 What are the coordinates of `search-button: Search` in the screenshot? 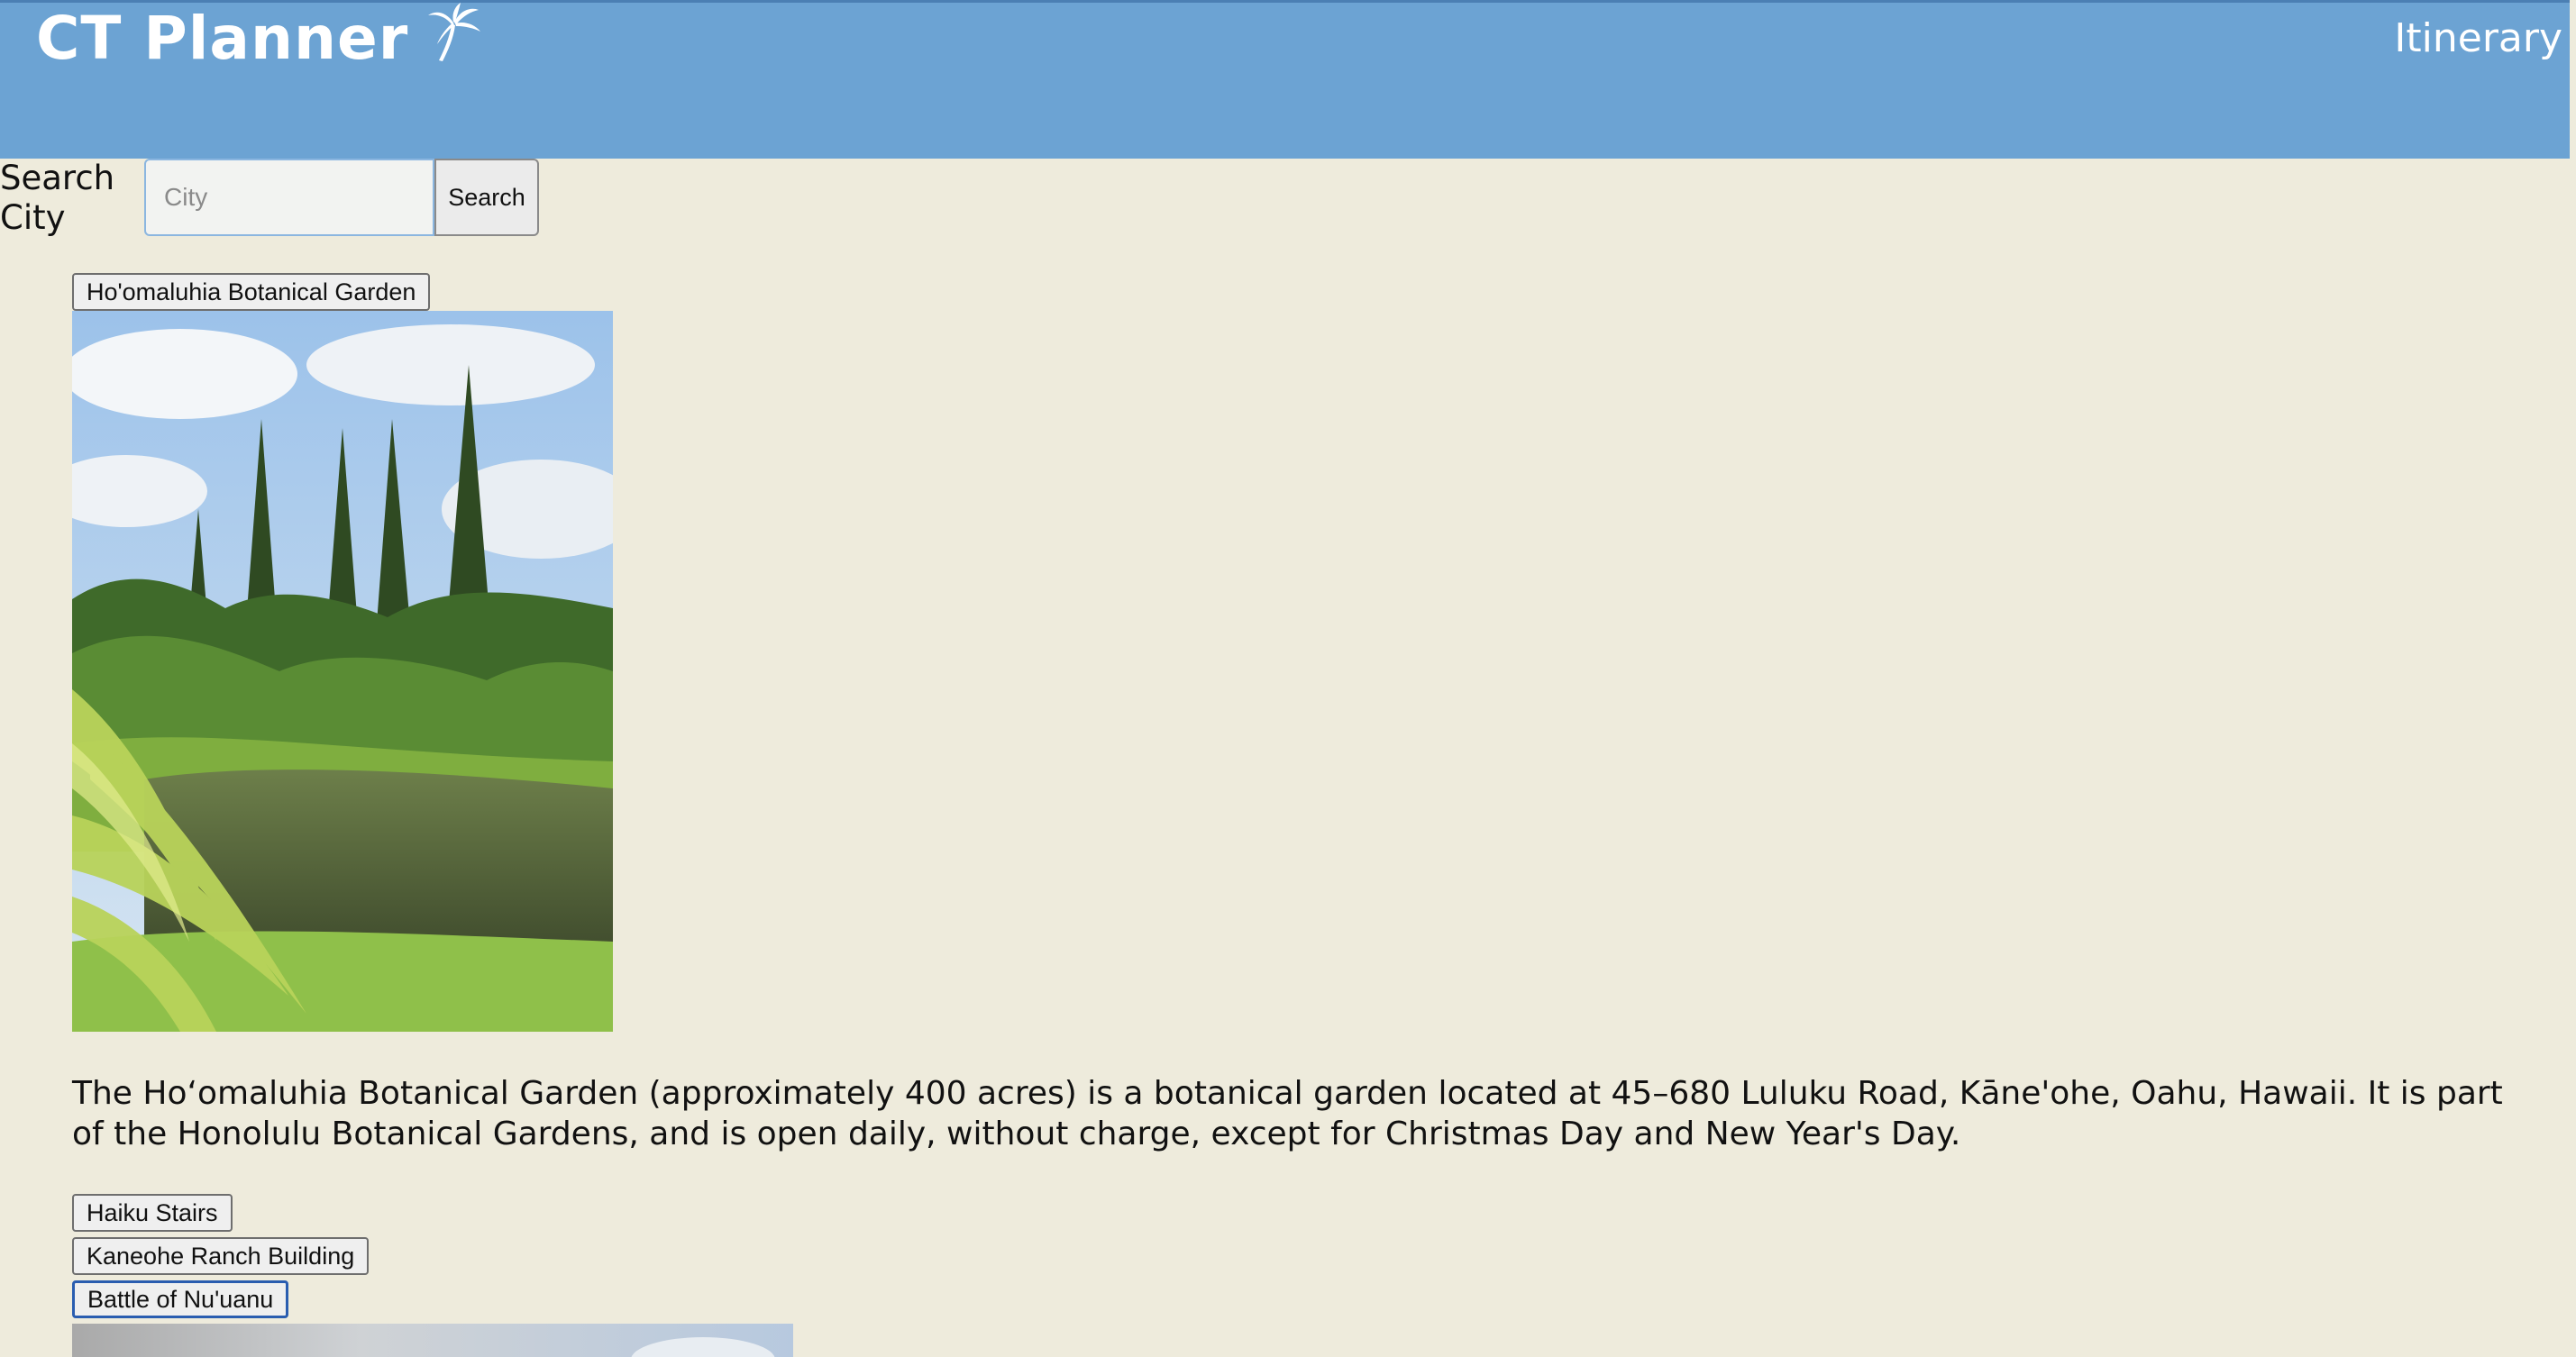 It's located at (486, 197).